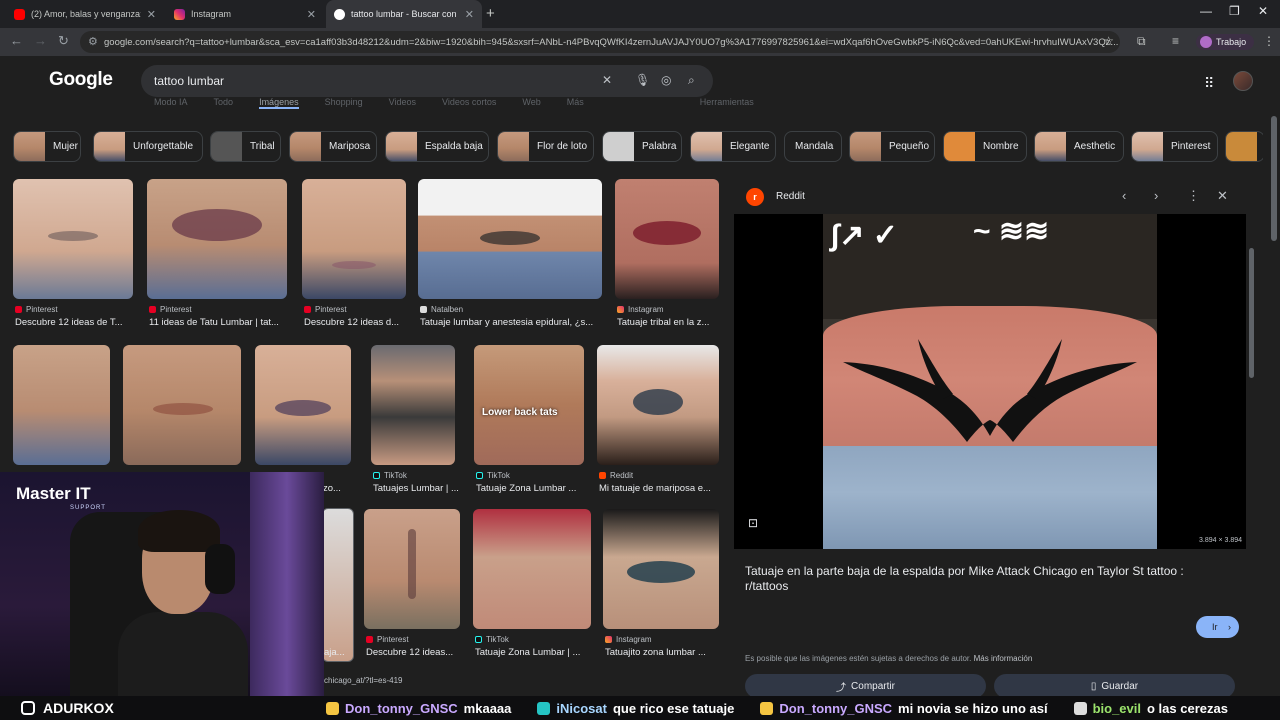 Image resolution: width=1280 pixels, height=720 pixels. Describe the element at coordinates (753, 523) in the screenshot. I see `lens-search-icon: ⊡` at that location.